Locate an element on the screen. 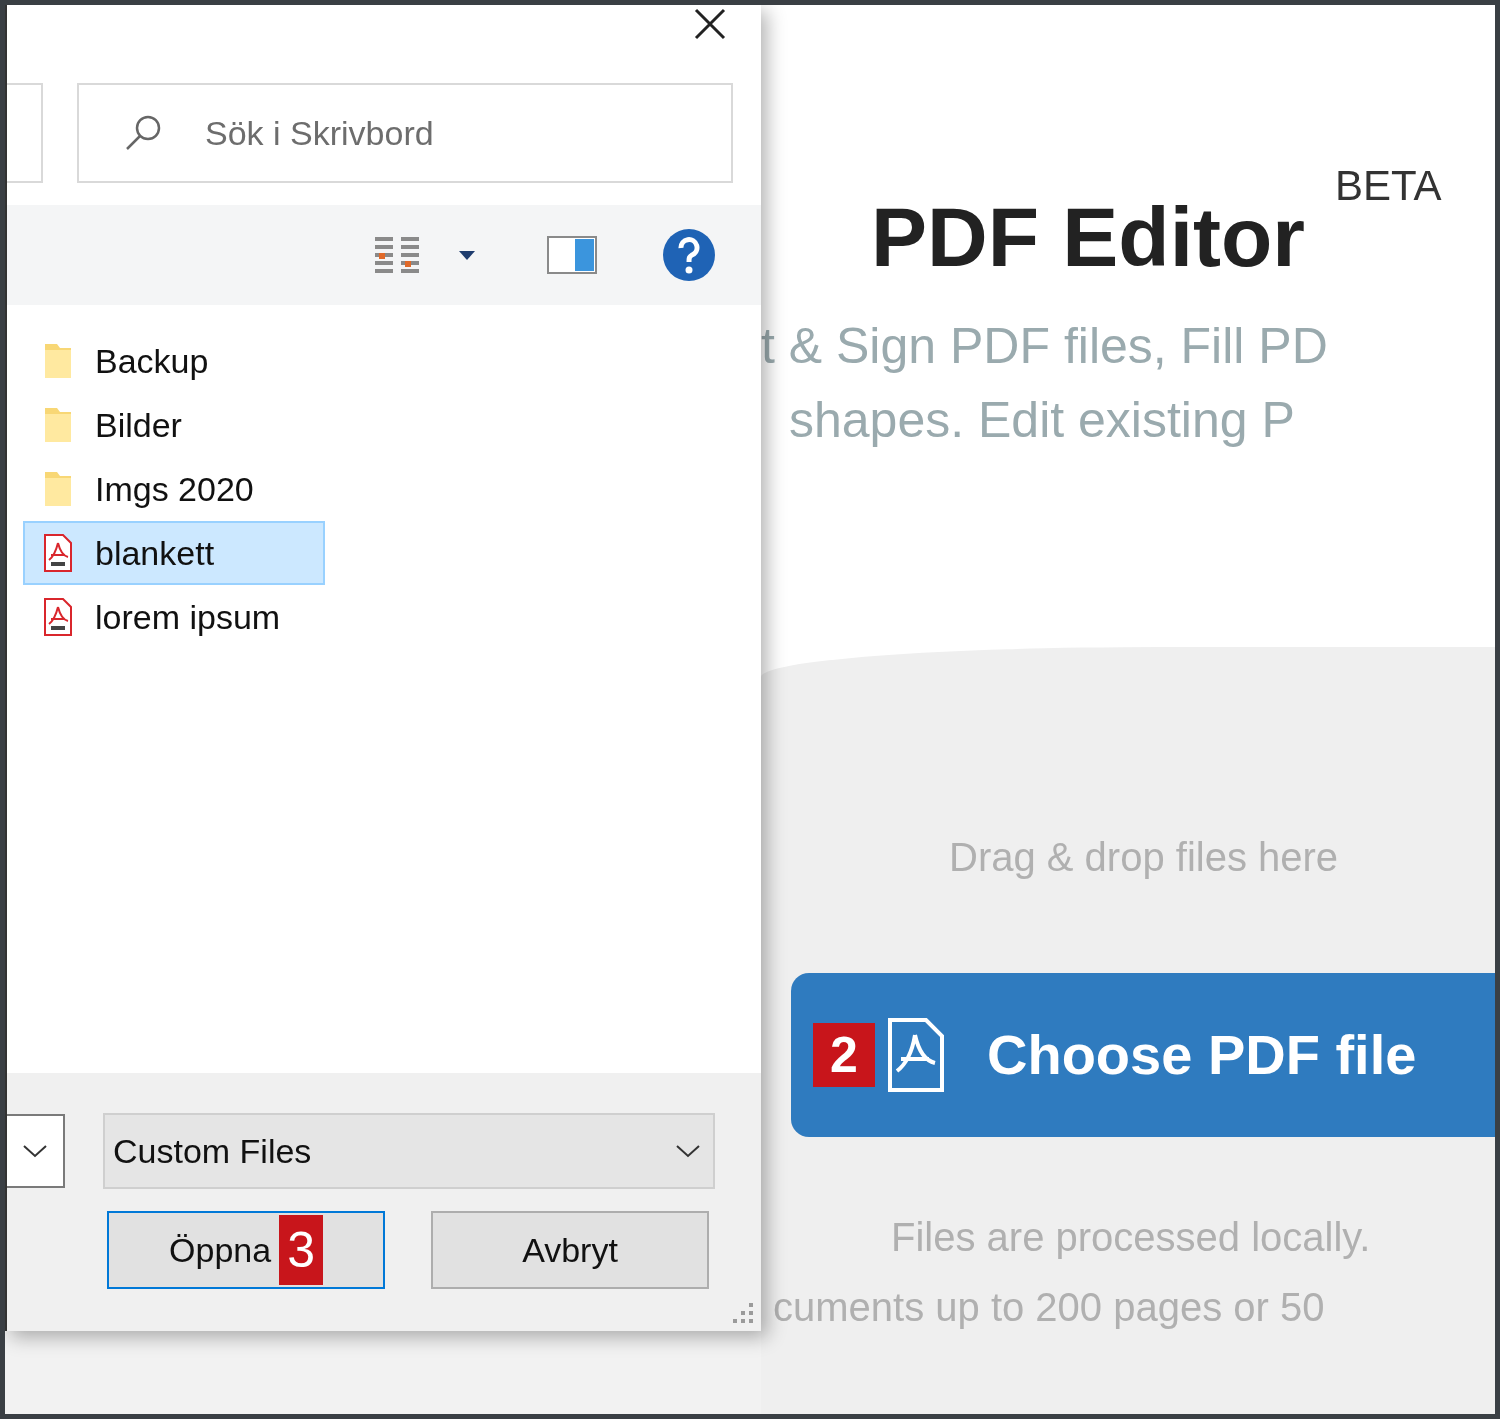 This screenshot has height=1419, width=1500. resize-grip-icon is located at coordinates (743, 1313).